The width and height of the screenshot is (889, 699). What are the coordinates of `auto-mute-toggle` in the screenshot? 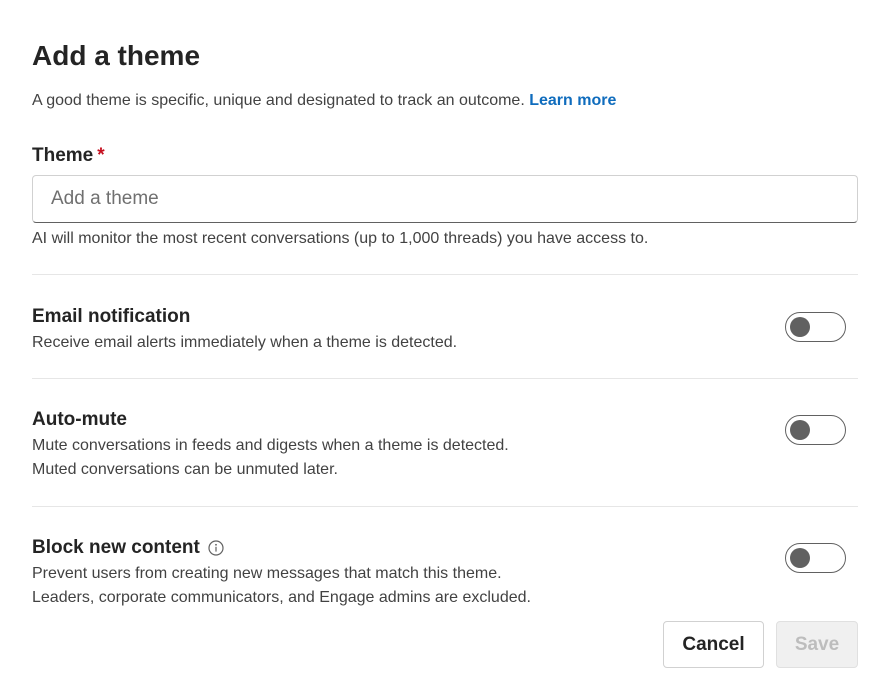 It's located at (815, 430).